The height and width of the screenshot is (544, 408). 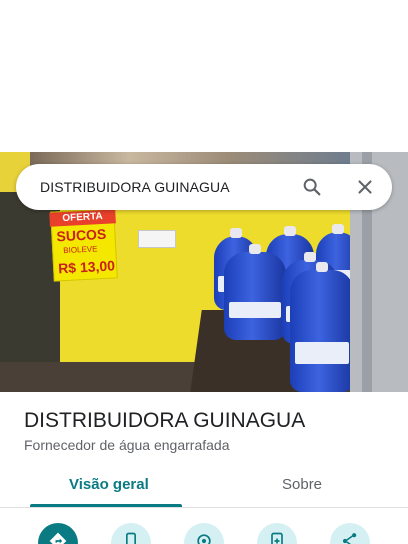 What do you see at coordinates (80, 250) in the screenshot?
I see `sign-line-2: BIOLEVE` at bounding box center [80, 250].